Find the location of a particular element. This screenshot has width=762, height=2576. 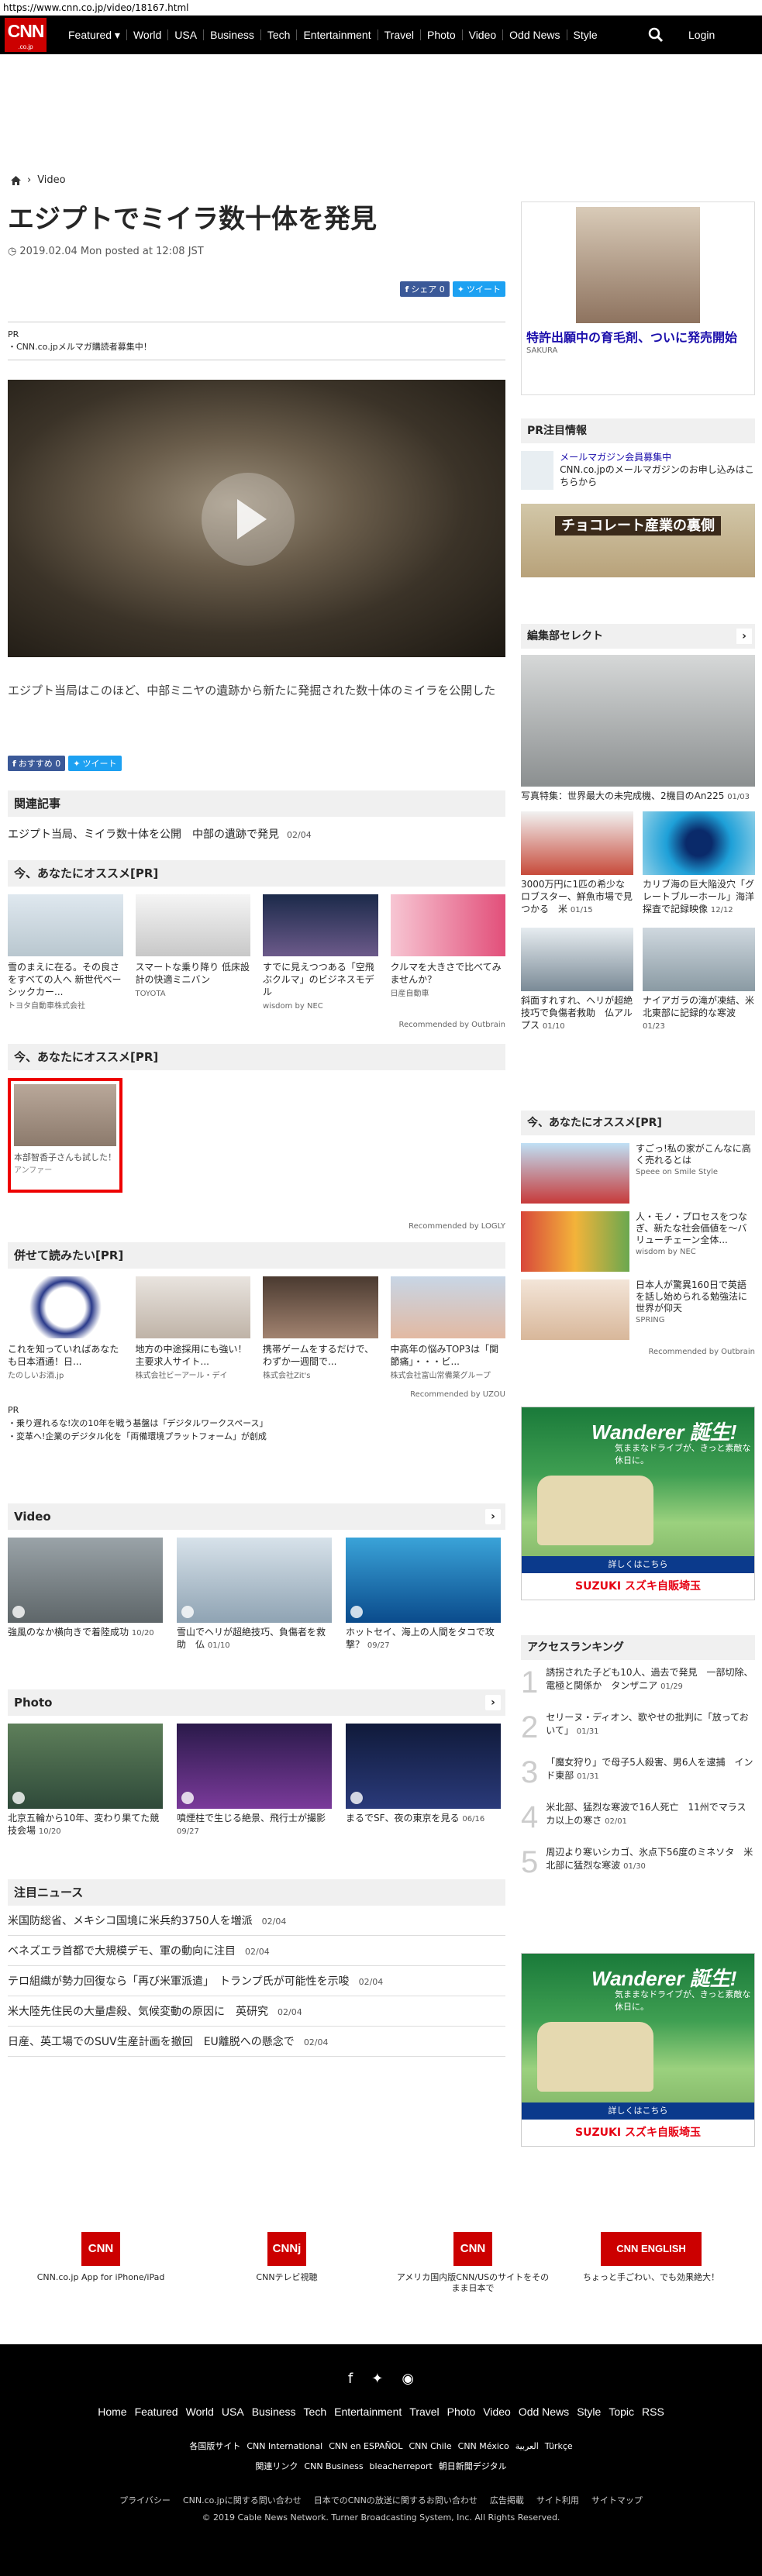

home-icon is located at coordinates (16, 180).